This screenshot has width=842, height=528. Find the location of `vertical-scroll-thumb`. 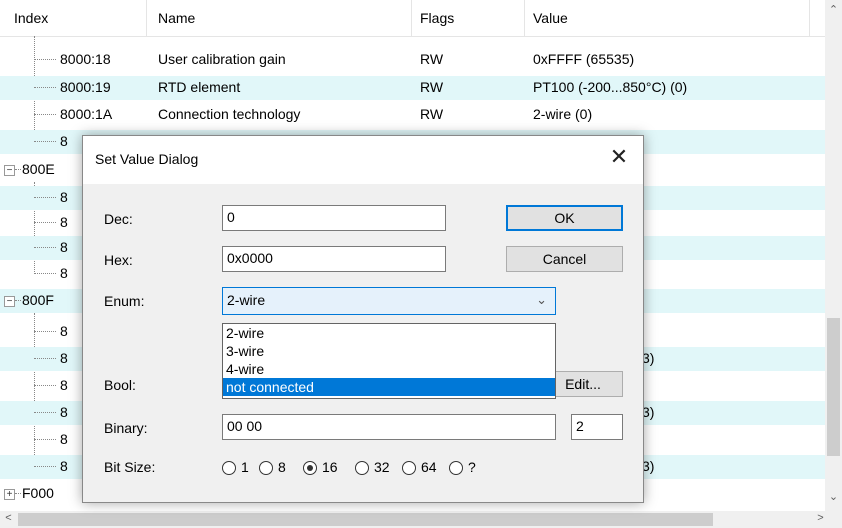

vertical-scroll-thumb is located at coordinates (833, 387).